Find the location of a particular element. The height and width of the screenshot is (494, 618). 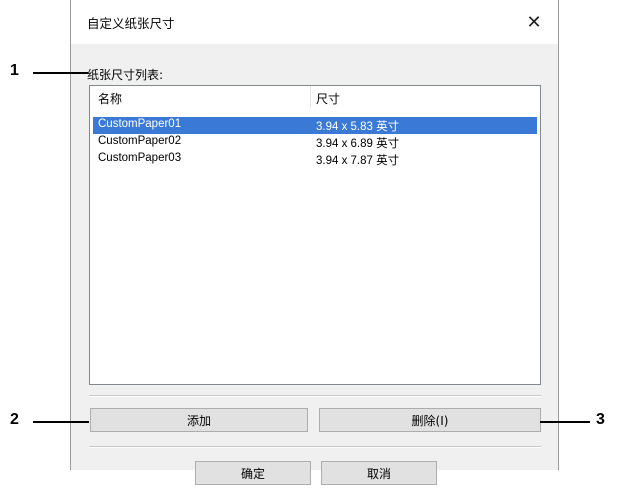

callout-number-1: 1 is located at coordinates (14, 70).